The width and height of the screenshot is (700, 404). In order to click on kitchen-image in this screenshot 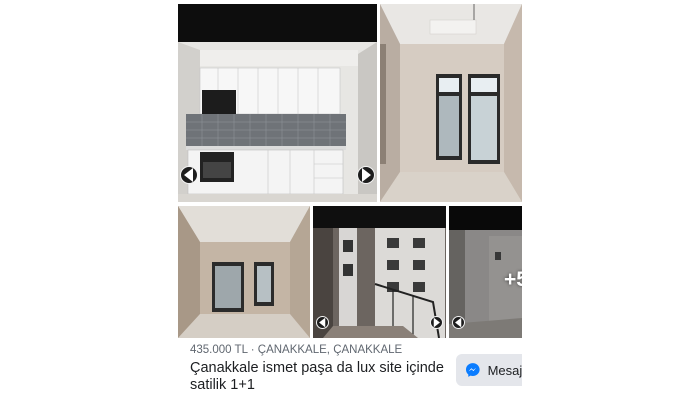, I will do `click(277, 103)`.